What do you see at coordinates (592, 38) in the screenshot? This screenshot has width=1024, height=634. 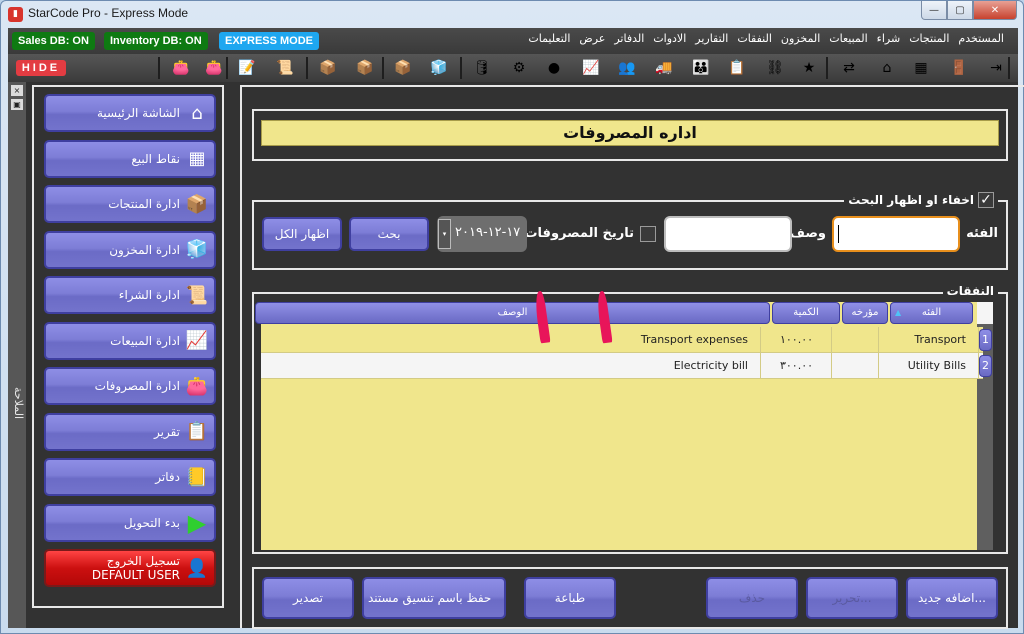 I see `menu-item: عرض` at bounding box center [592, 38].